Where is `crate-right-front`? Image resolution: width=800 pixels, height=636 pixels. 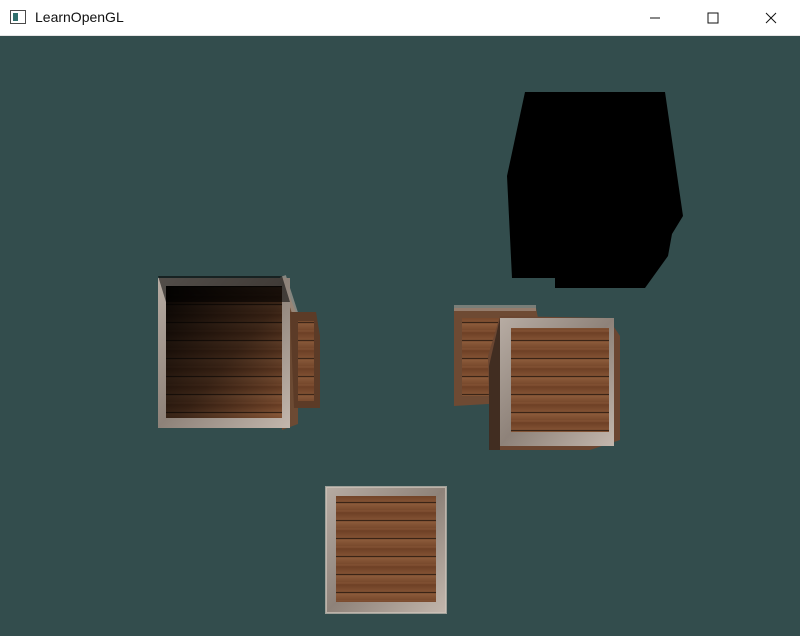 crate-right-front is located at coordinates (554, 383).